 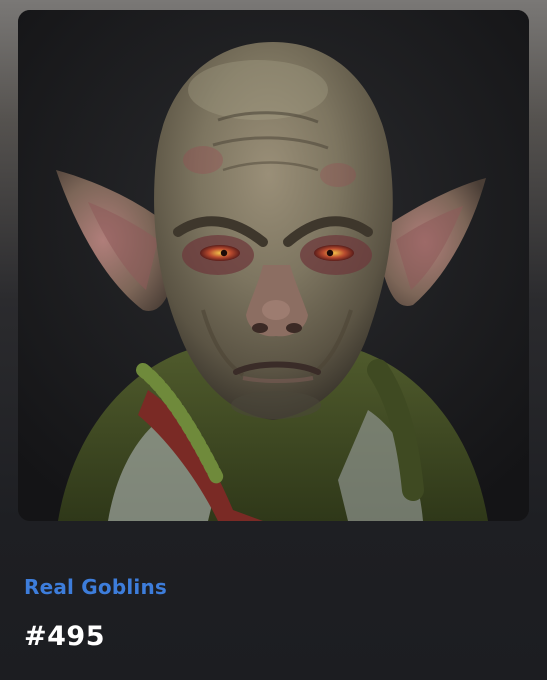 What do you see at coordinates (64, 636) in the screenshot?
I see `token-id: #495` at bounding box center [64, 636].